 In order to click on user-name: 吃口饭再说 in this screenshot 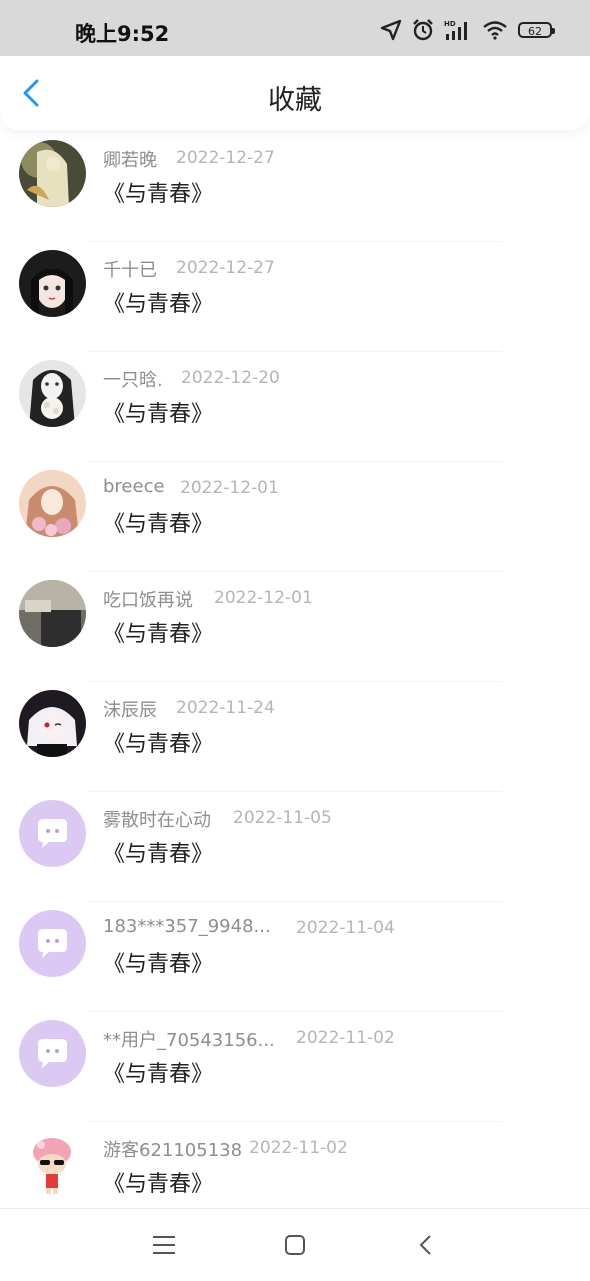, I will do `click(148, 600)`.